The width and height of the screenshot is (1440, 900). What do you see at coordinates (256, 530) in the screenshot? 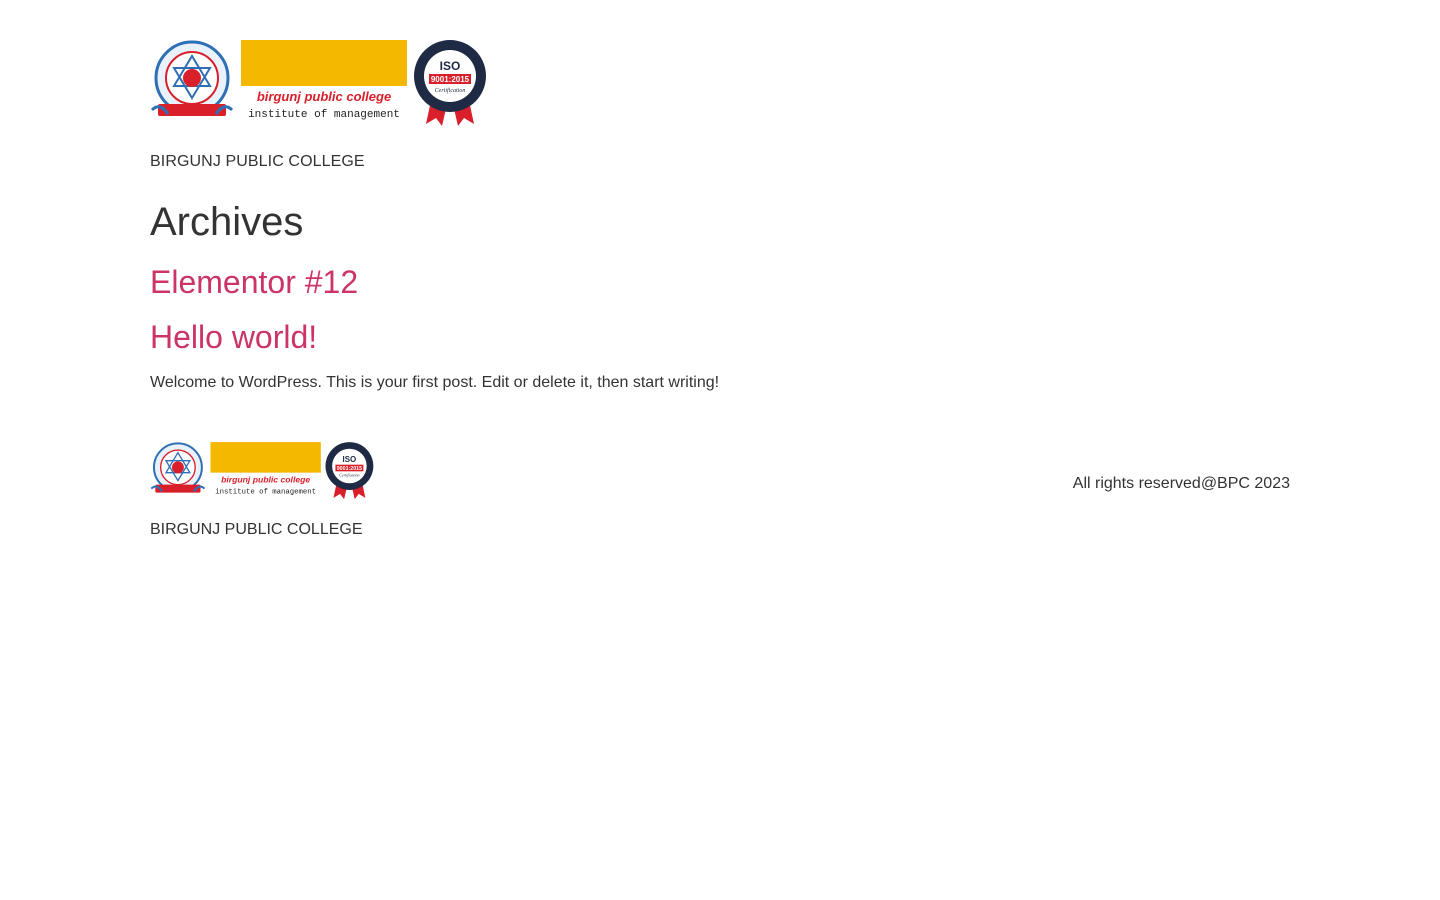
I see `footer-site-title-link: BIRGUNJ PUBLIC COLLEGE` at bounding box center [256, 530].